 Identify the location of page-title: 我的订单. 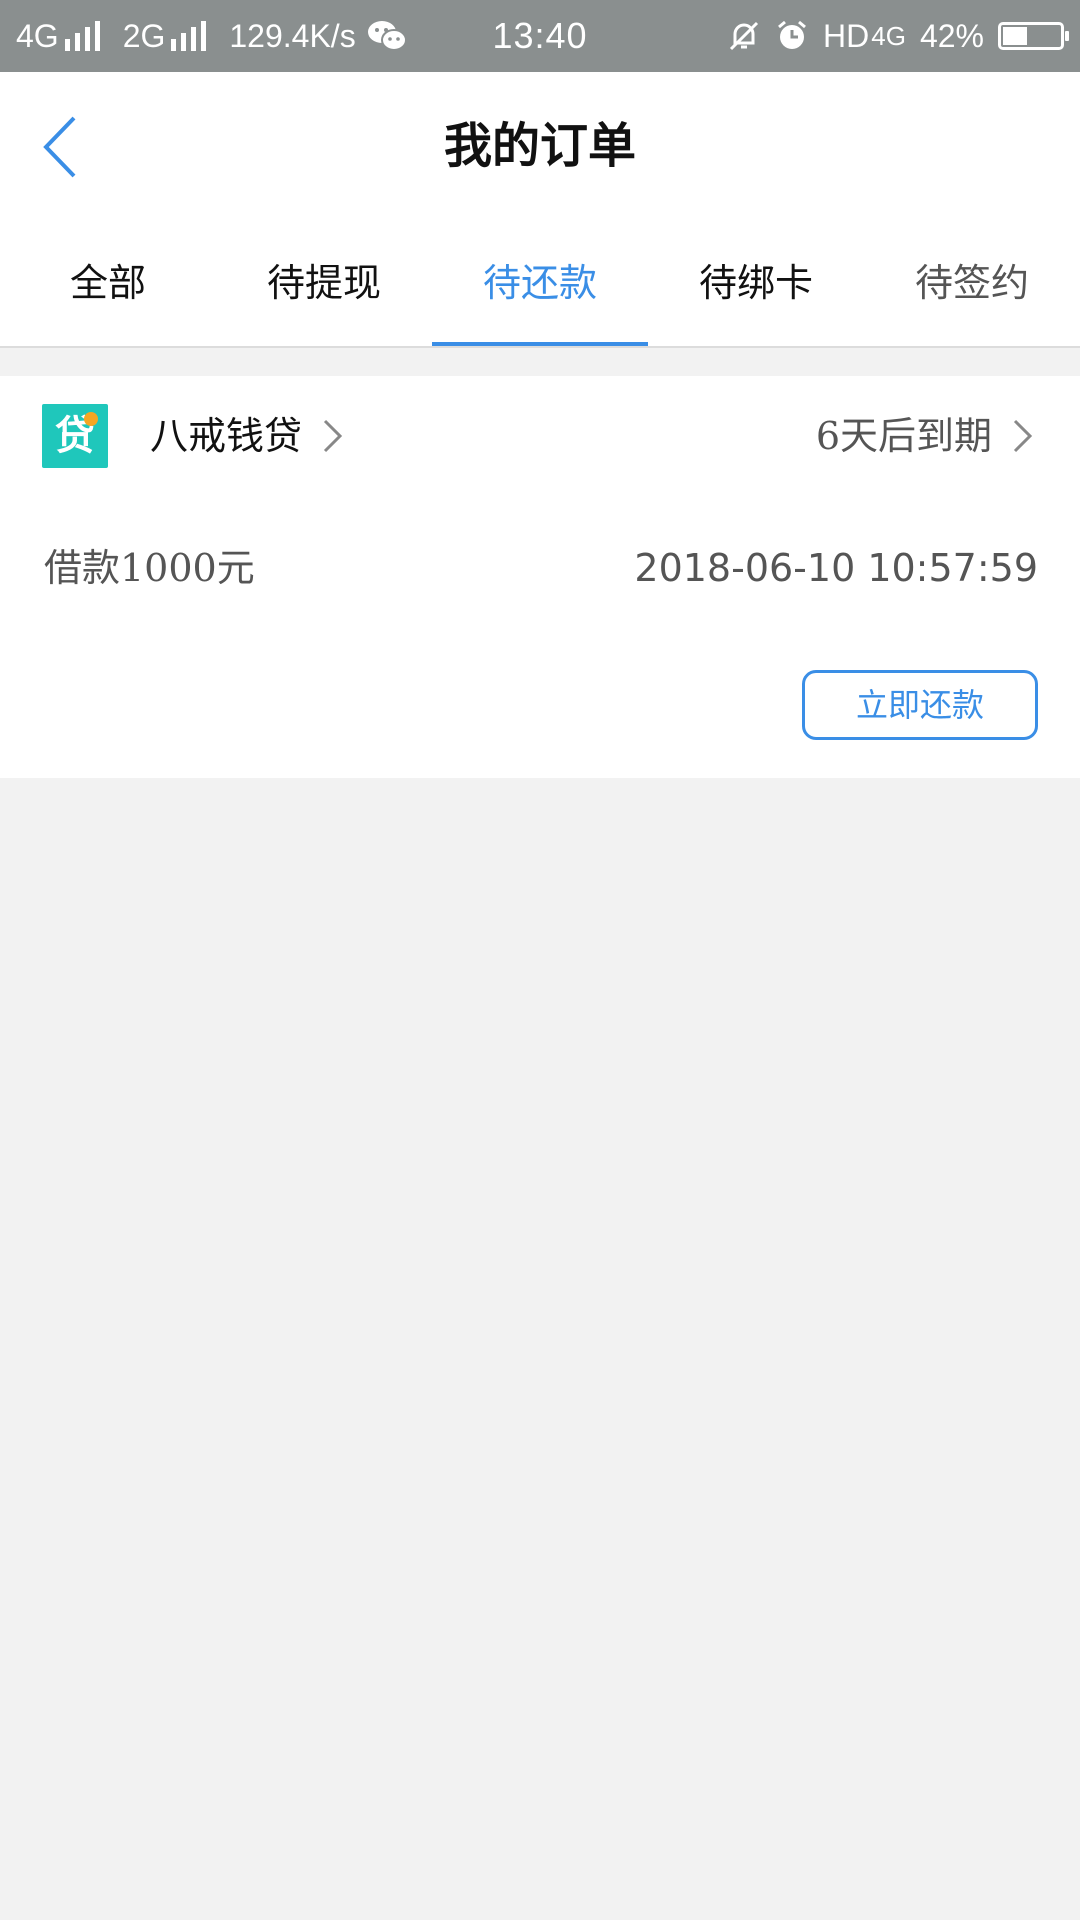
(539, 146).